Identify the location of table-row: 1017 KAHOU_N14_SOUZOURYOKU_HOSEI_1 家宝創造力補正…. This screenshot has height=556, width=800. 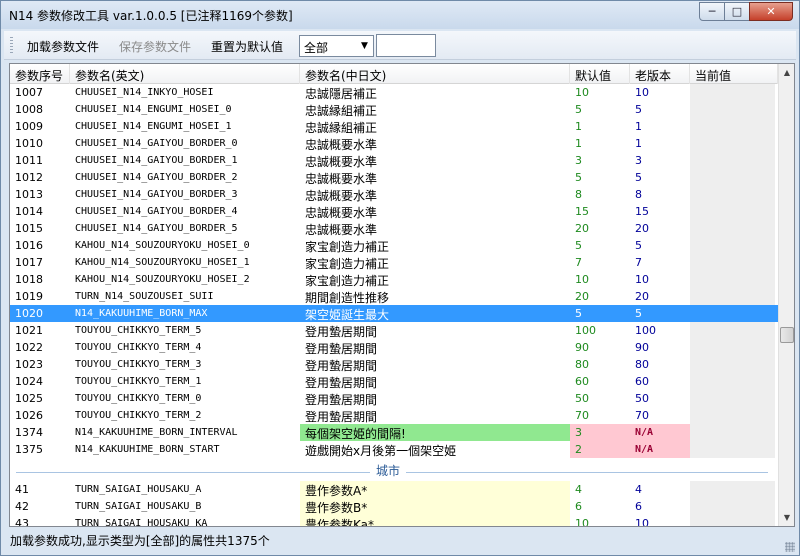
(394, 262).